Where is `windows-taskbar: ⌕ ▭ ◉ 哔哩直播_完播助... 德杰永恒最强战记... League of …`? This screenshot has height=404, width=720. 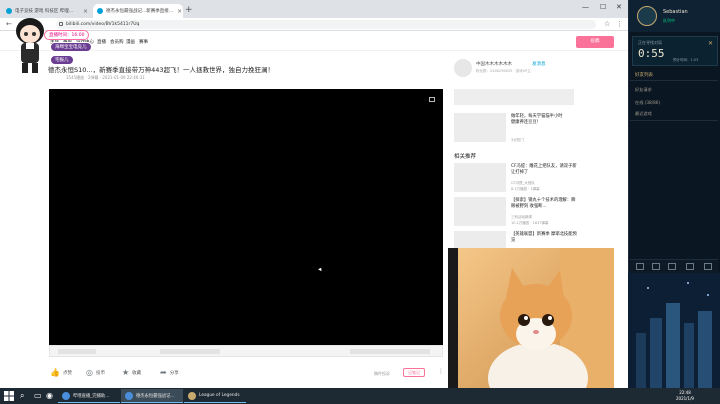
windows-taskbar: ⌕ ▭ ◉ 哔哩直播_完播助... 德杰永恒最强战记... League of … is located at coordinates (360, 396).